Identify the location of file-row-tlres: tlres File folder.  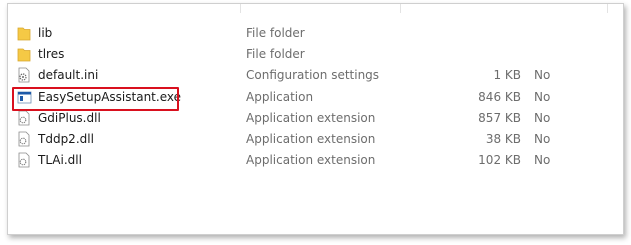
(315, 54).